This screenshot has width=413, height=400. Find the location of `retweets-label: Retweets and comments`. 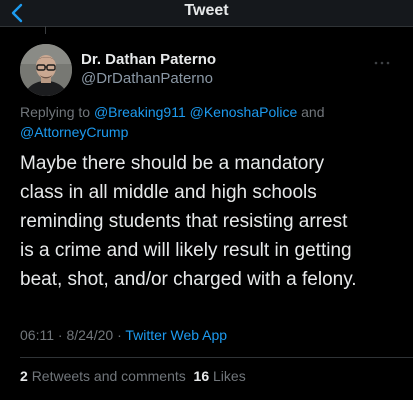

retweets-label: Retweets and comments is located at coordinates (108, 376).